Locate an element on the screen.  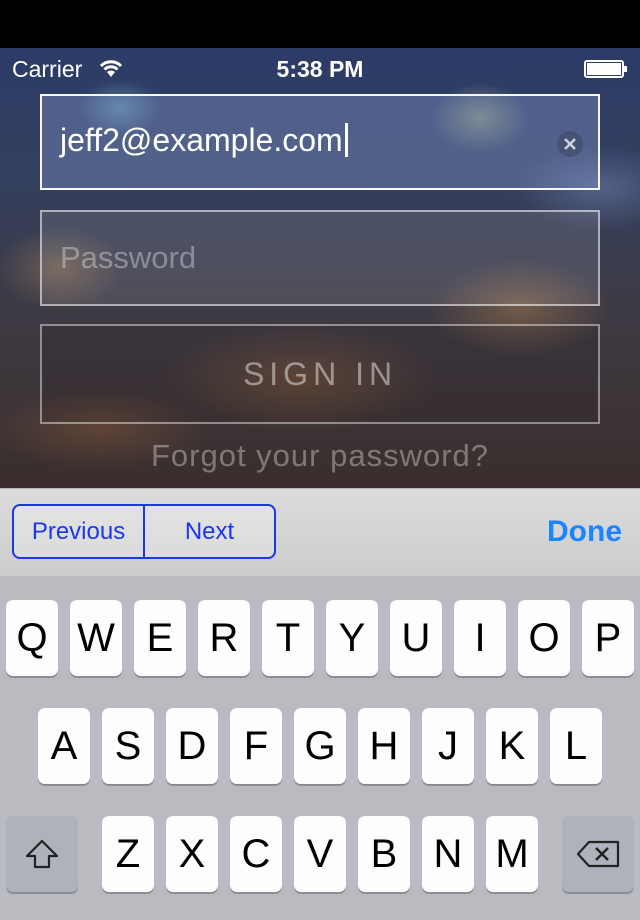
key-i: I is located at coordinates (480, 638).